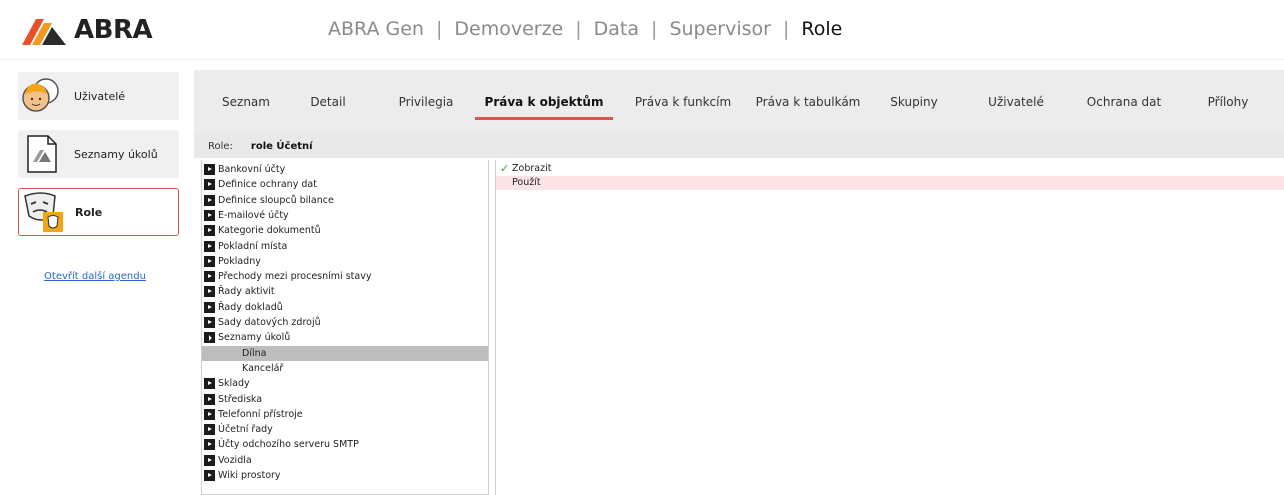 The image size is (1284, 495). What do you see at coordinates (95, 276) in the screenshot?
I see `open-more-agenda-link: Otevřít další agendu` at bounding box center [95, 276].